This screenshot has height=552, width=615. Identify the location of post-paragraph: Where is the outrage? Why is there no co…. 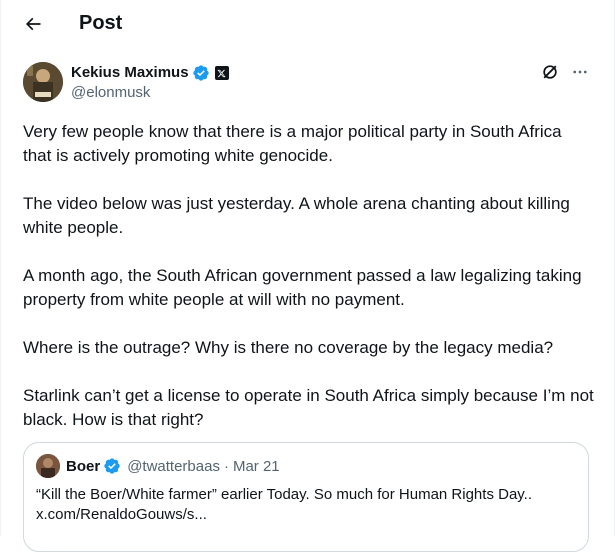
(288, 347).